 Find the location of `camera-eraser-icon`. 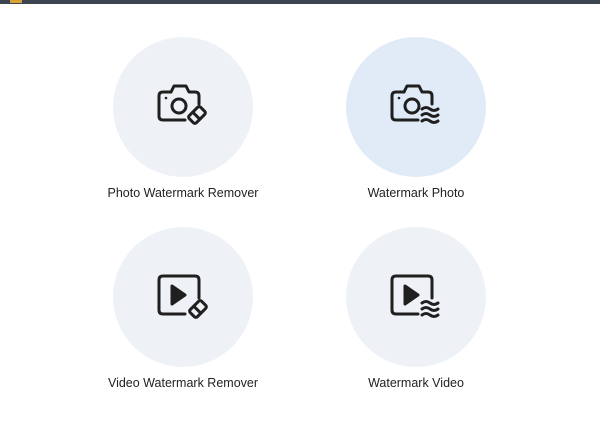

camera-eraser-icon is located at coordinates (182, 104).